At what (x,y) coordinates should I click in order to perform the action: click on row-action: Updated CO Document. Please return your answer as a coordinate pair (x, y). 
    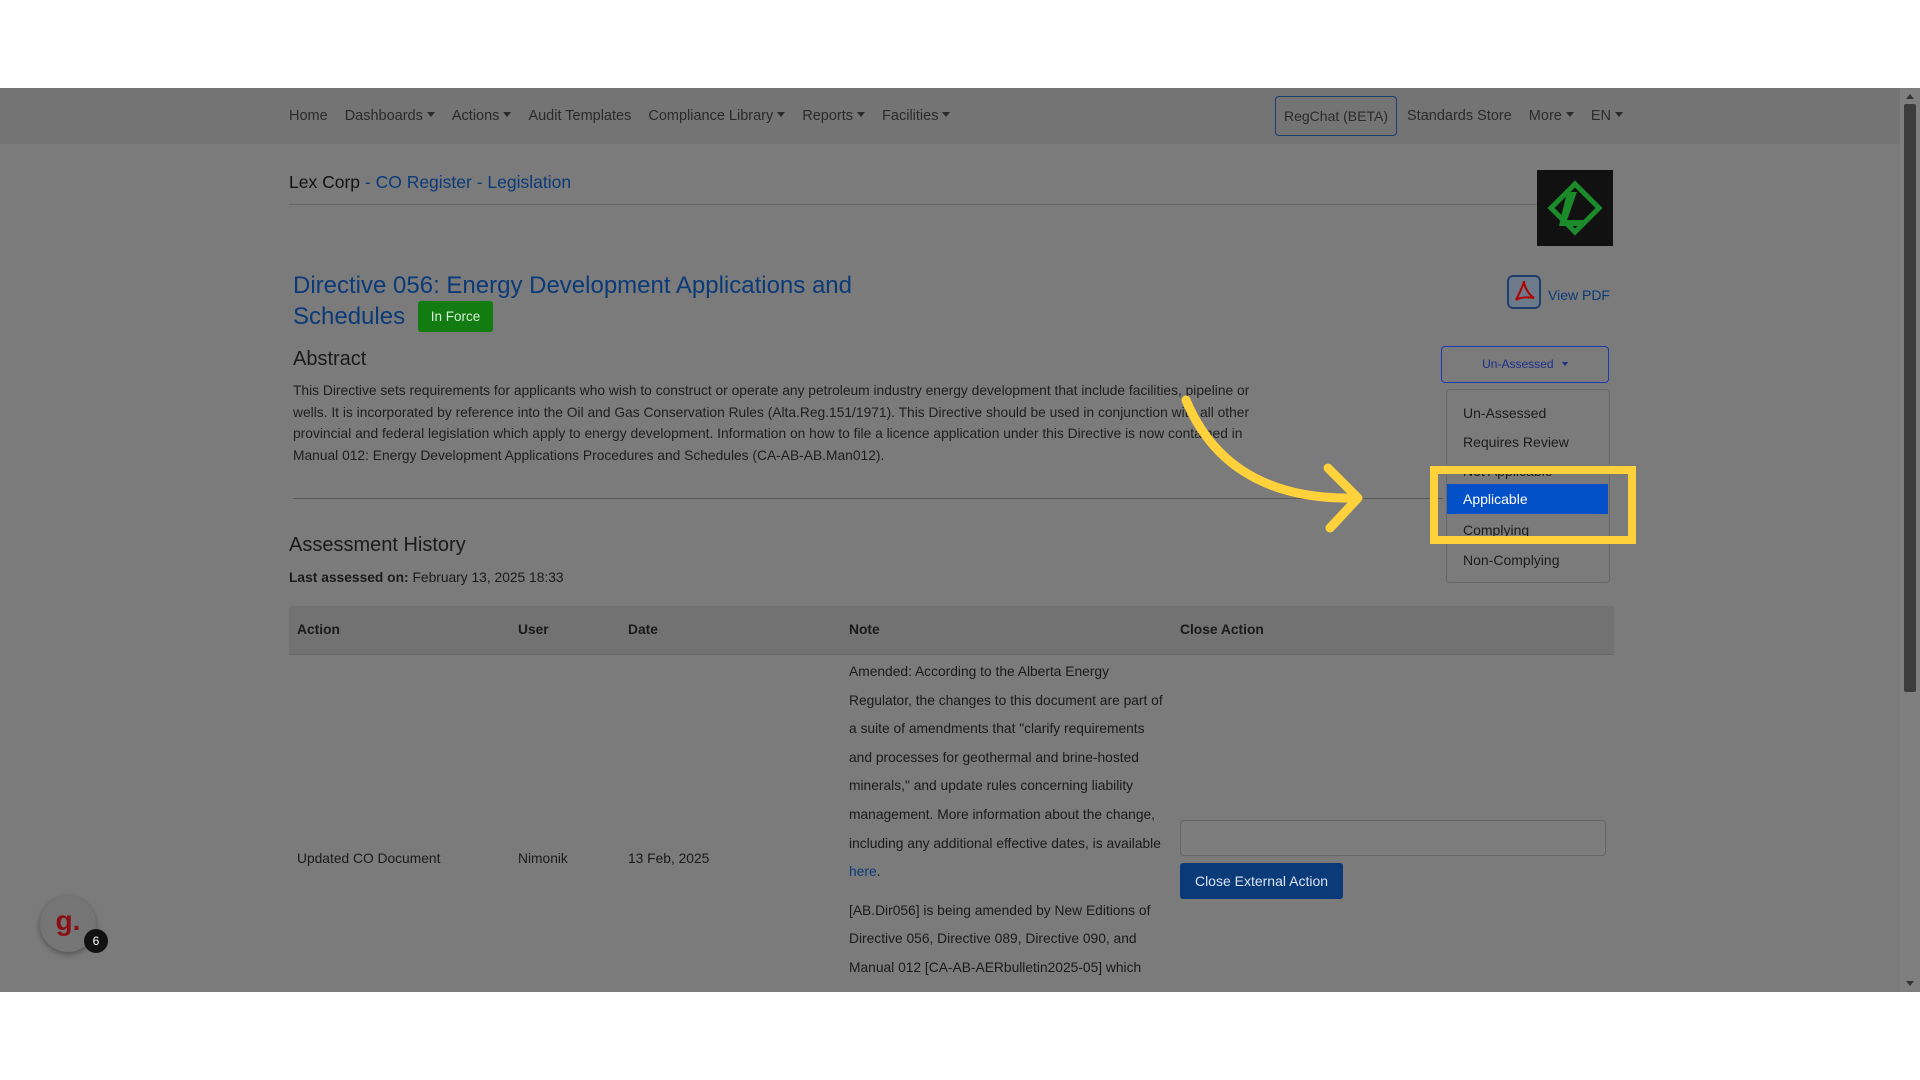
    Looking at the image, I should click on (369, 858).